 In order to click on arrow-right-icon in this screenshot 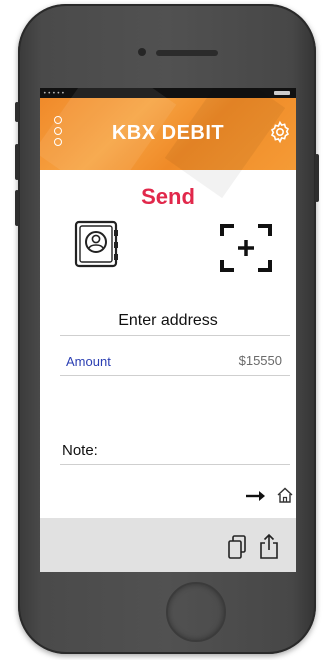, I will do `click(257, 496)`.